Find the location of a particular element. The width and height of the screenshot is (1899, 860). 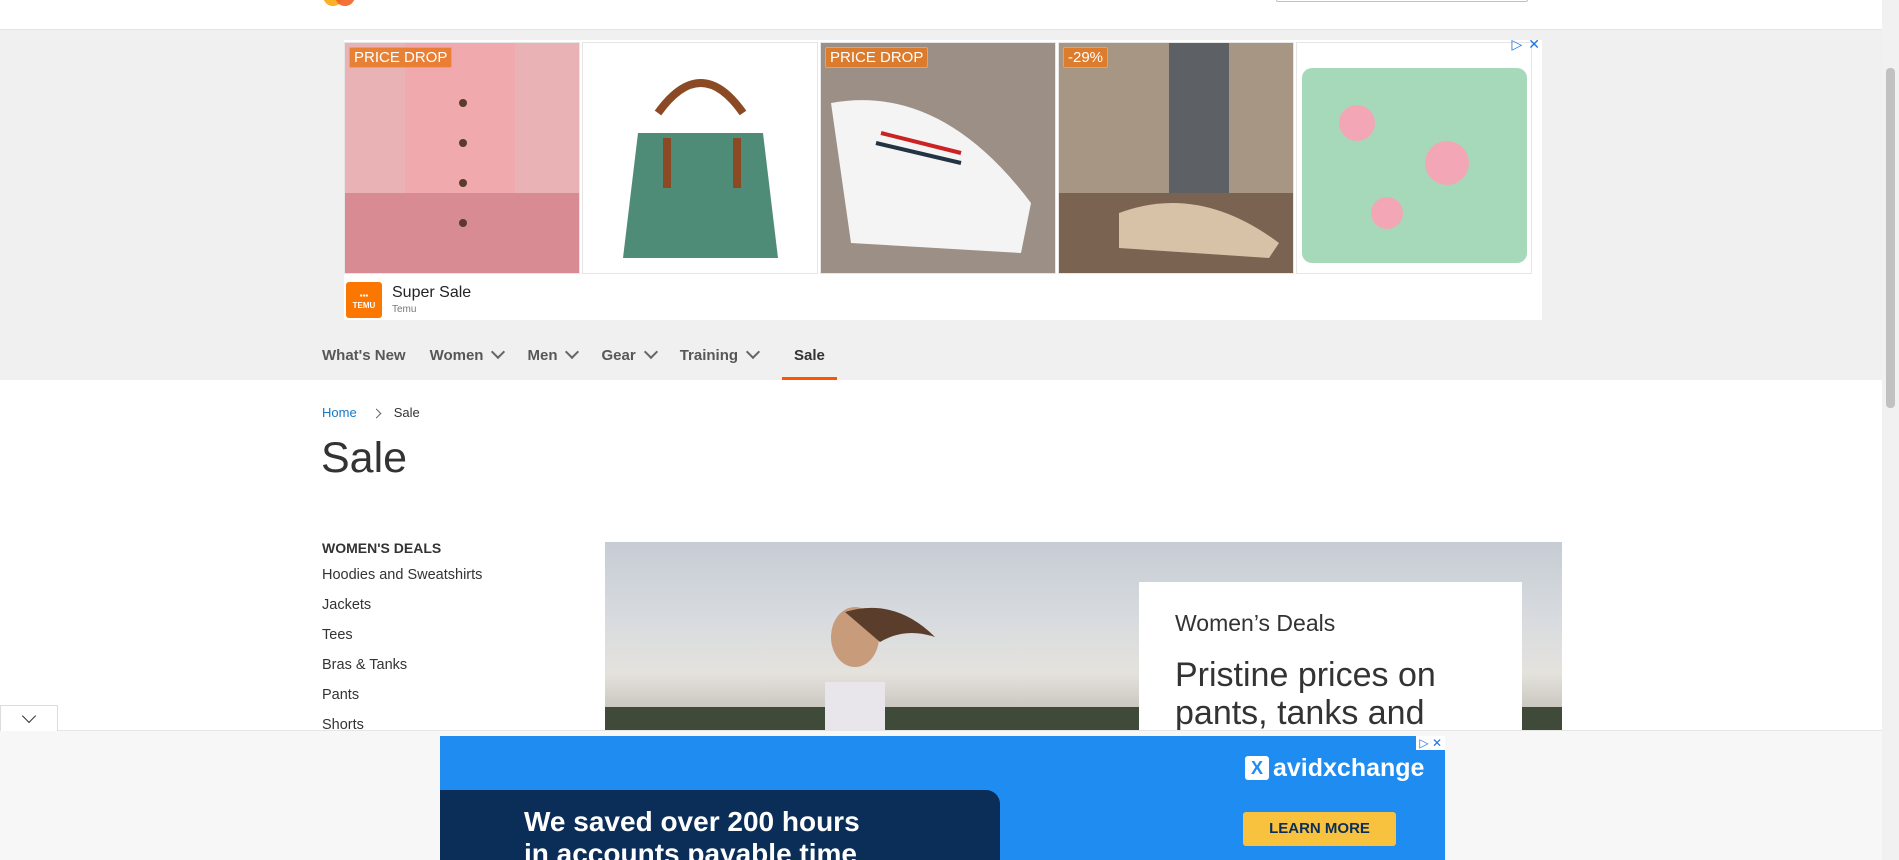

ad-product-tile: -29% is located at coordinates (1176, 158).